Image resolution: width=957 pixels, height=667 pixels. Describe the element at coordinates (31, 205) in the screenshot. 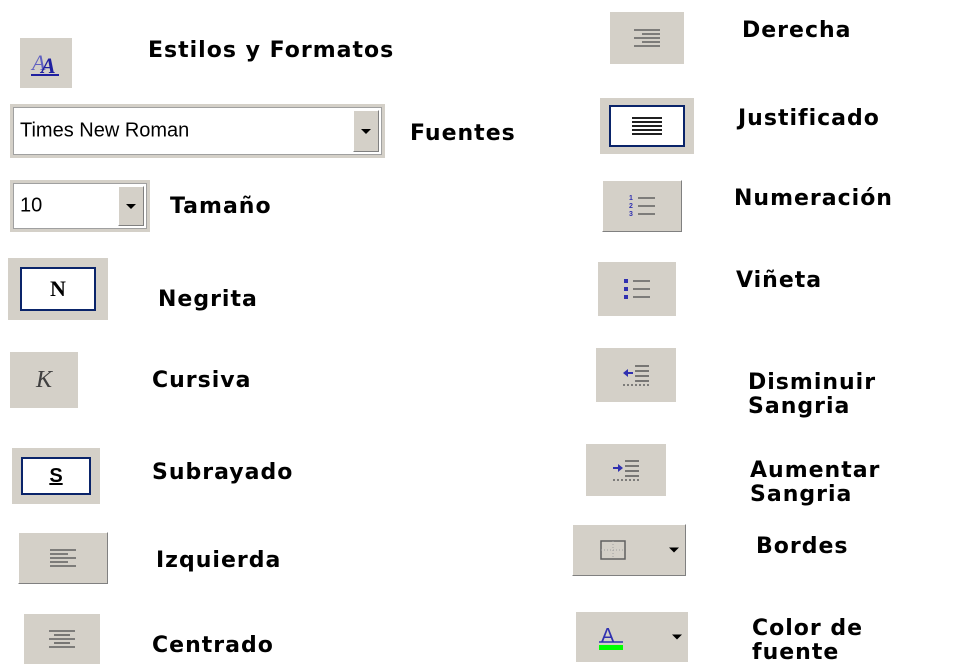

I see `font-size-value: 10` at that location.